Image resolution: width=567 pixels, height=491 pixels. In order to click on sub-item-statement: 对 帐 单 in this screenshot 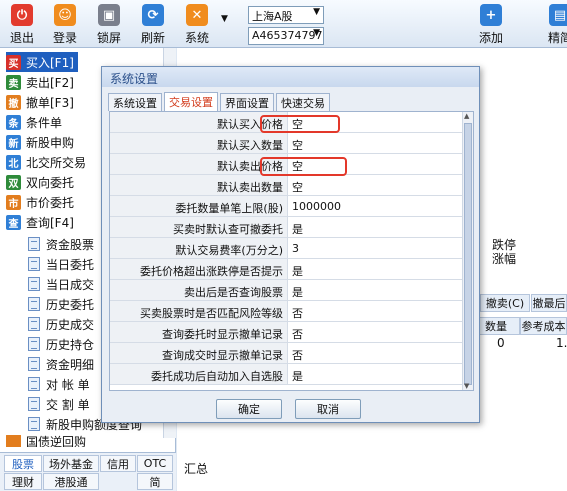, I will do `click(59, 384)`.